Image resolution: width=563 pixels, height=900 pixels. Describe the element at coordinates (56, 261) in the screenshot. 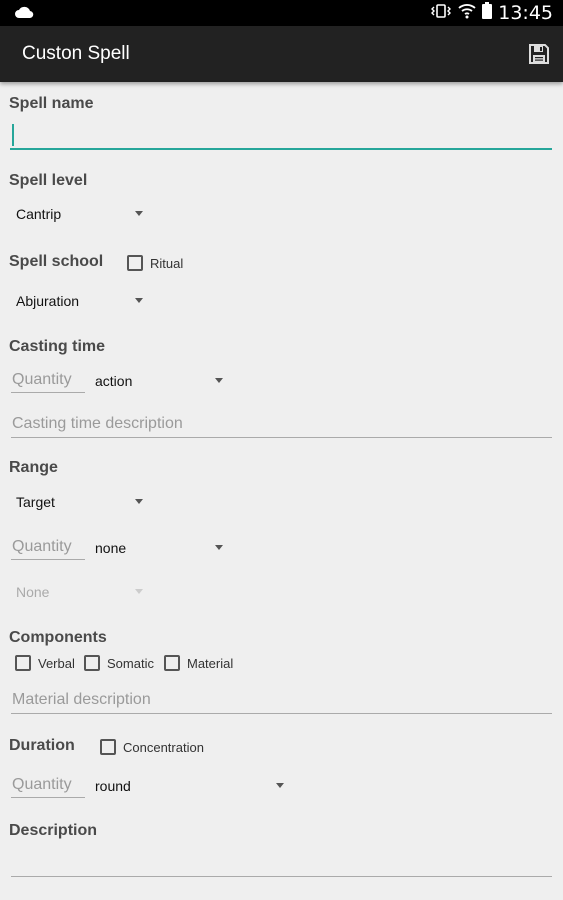

I see `spell-school-label: Spell school` at that location.